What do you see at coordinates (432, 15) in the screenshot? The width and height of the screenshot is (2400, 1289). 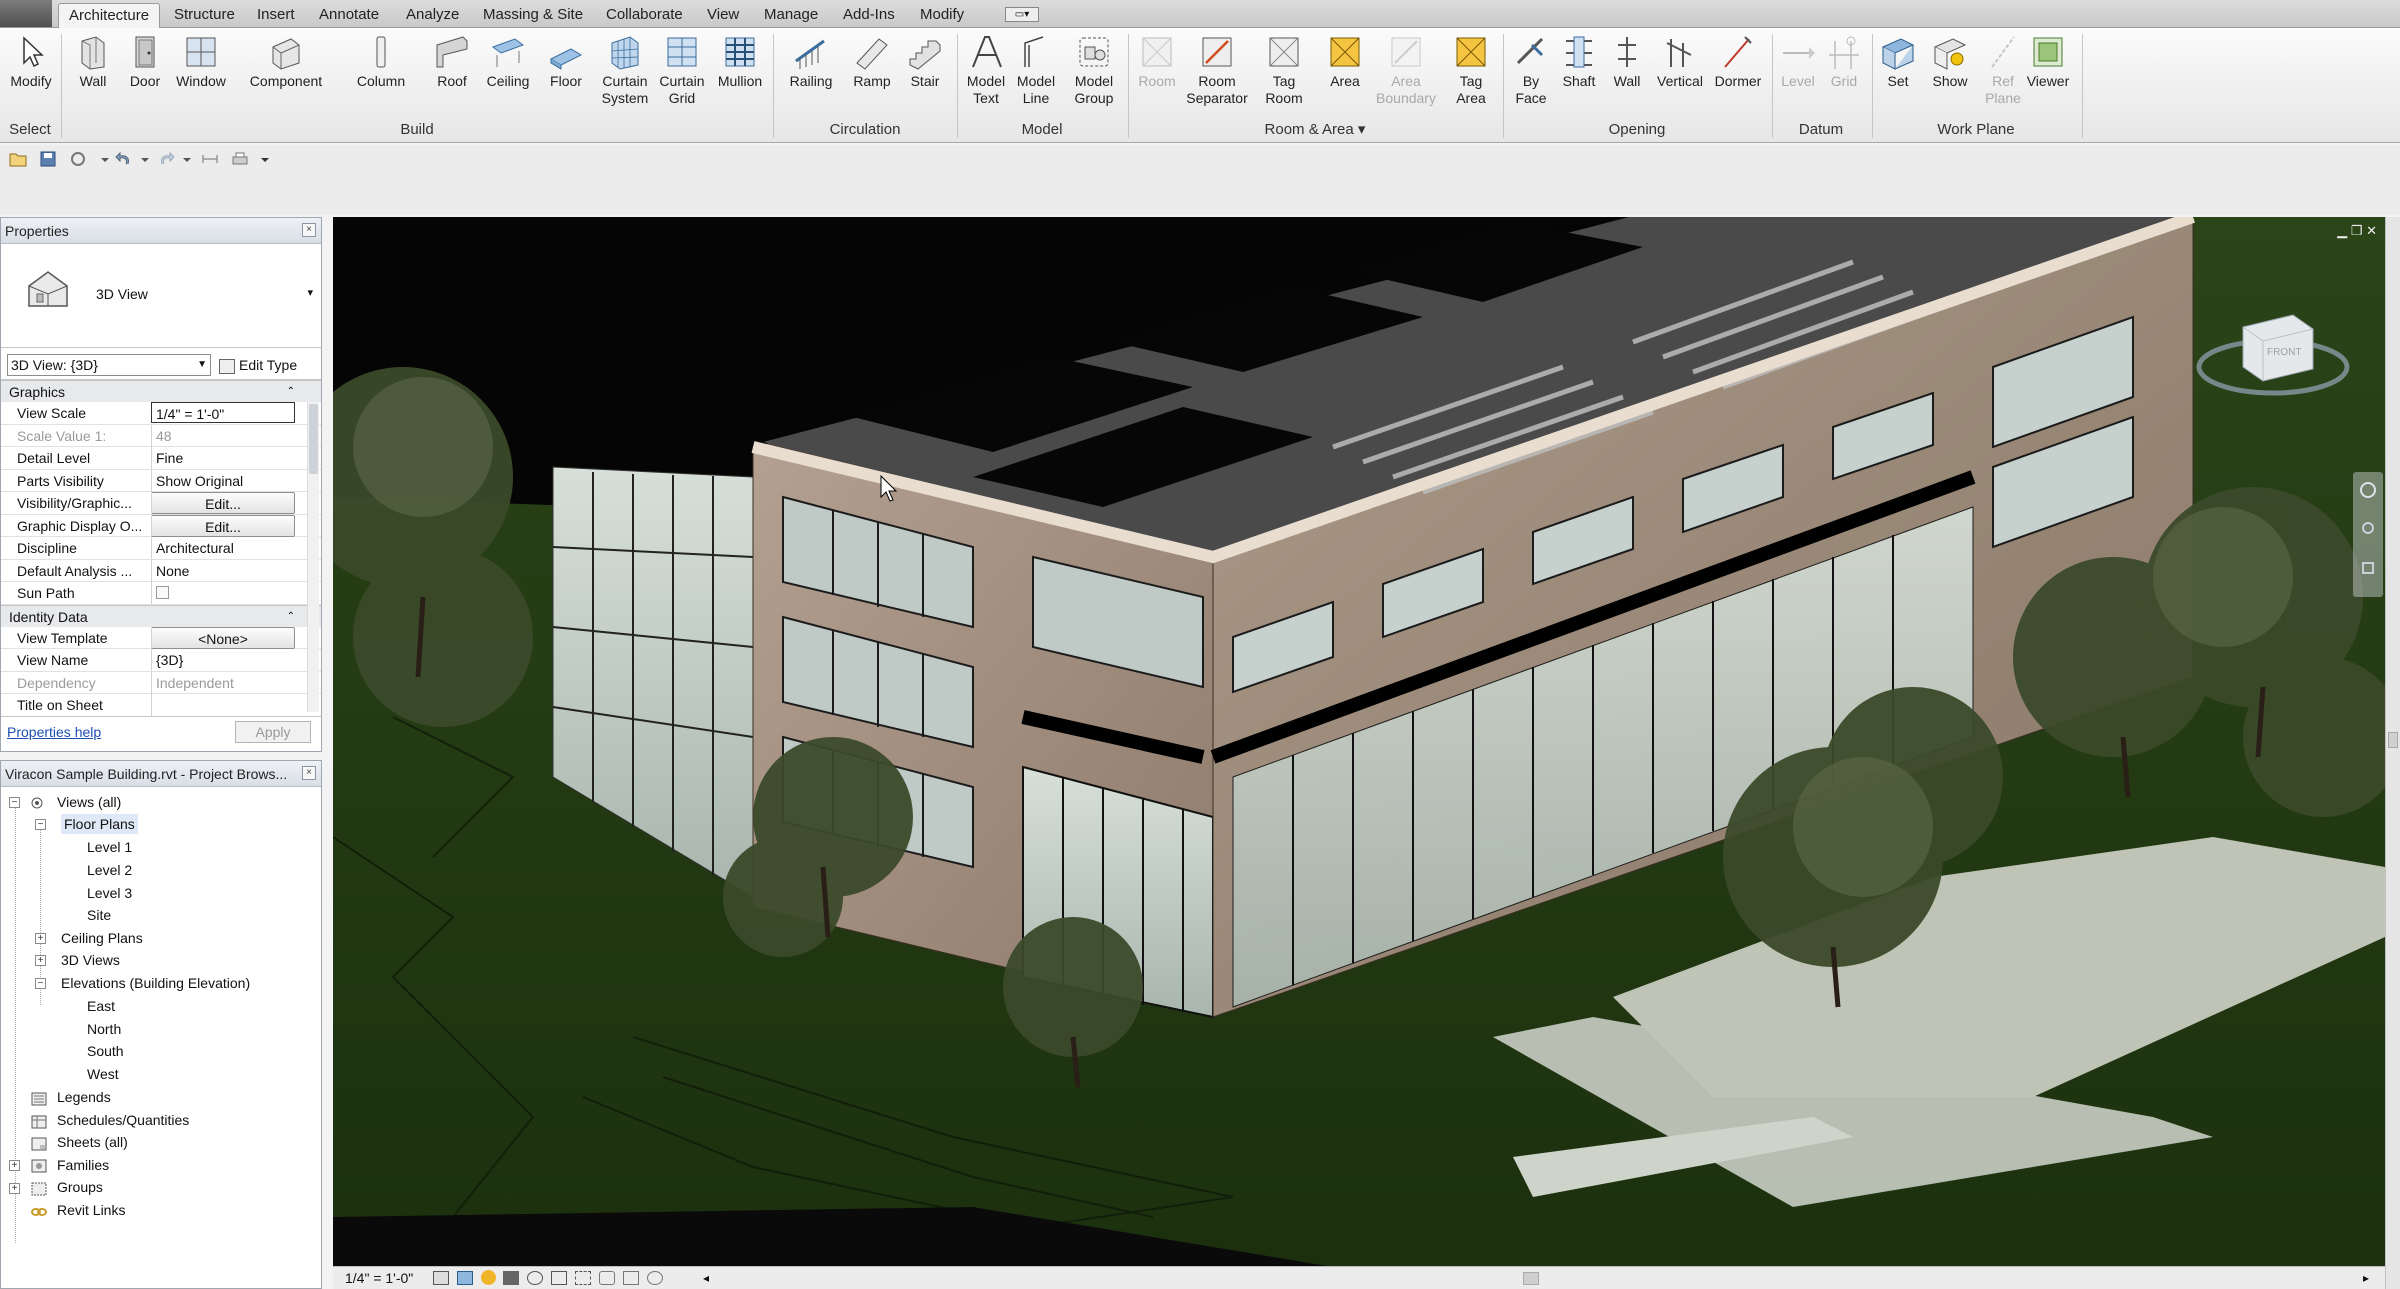 I see `tab-analyze: Analyze` at bounding box center [432, 15].